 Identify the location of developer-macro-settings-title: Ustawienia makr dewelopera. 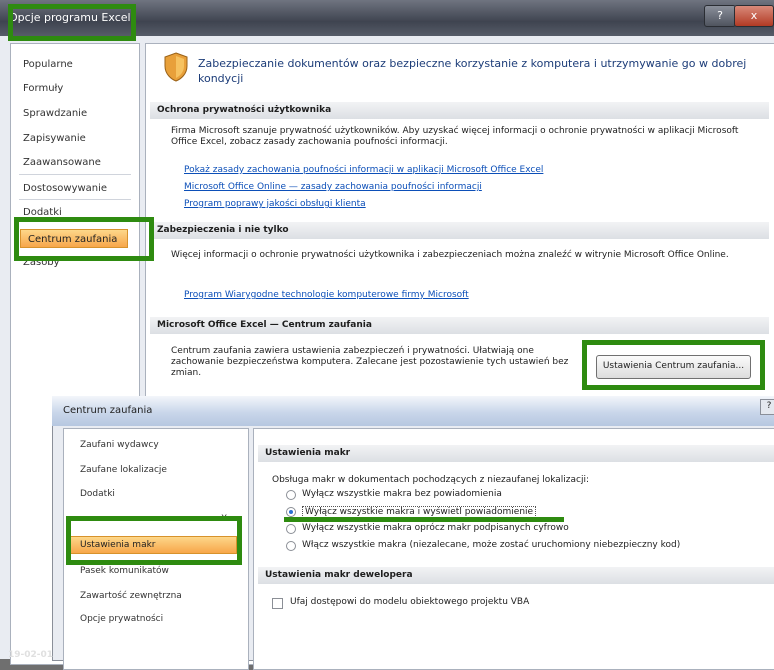
(516, 575).